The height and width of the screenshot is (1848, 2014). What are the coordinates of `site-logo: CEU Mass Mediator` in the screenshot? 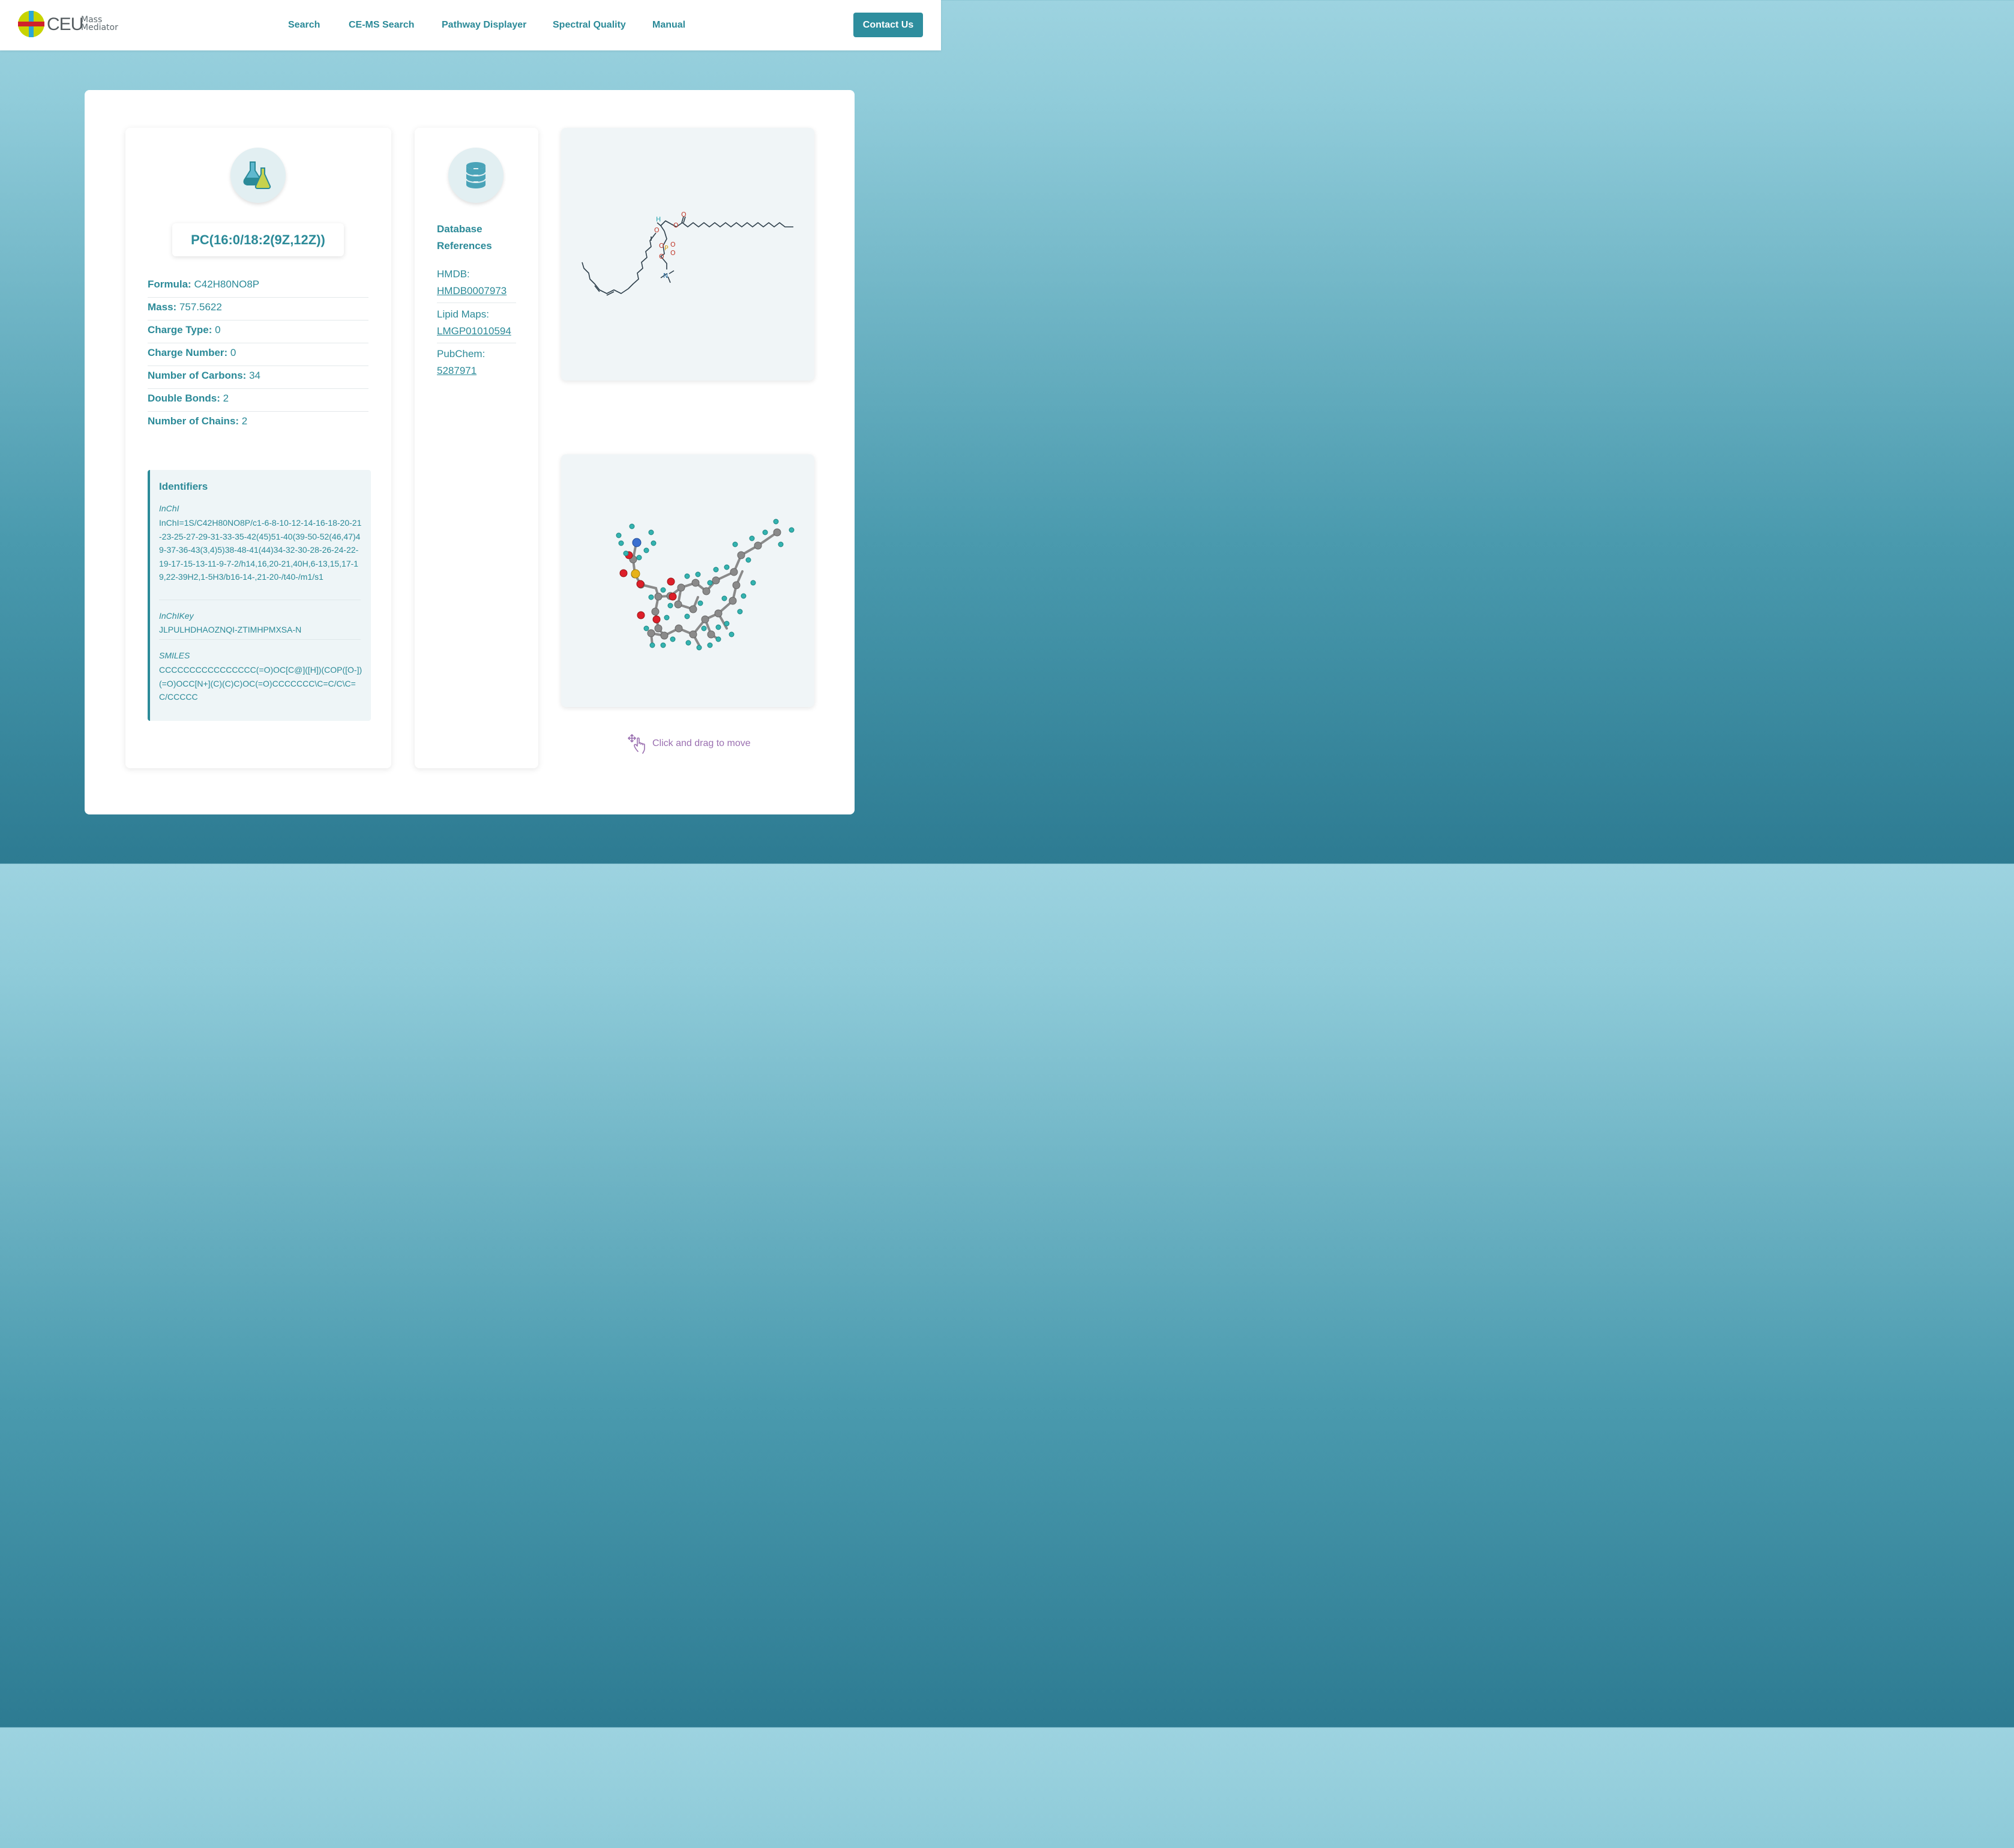 It's located at (70, 24).